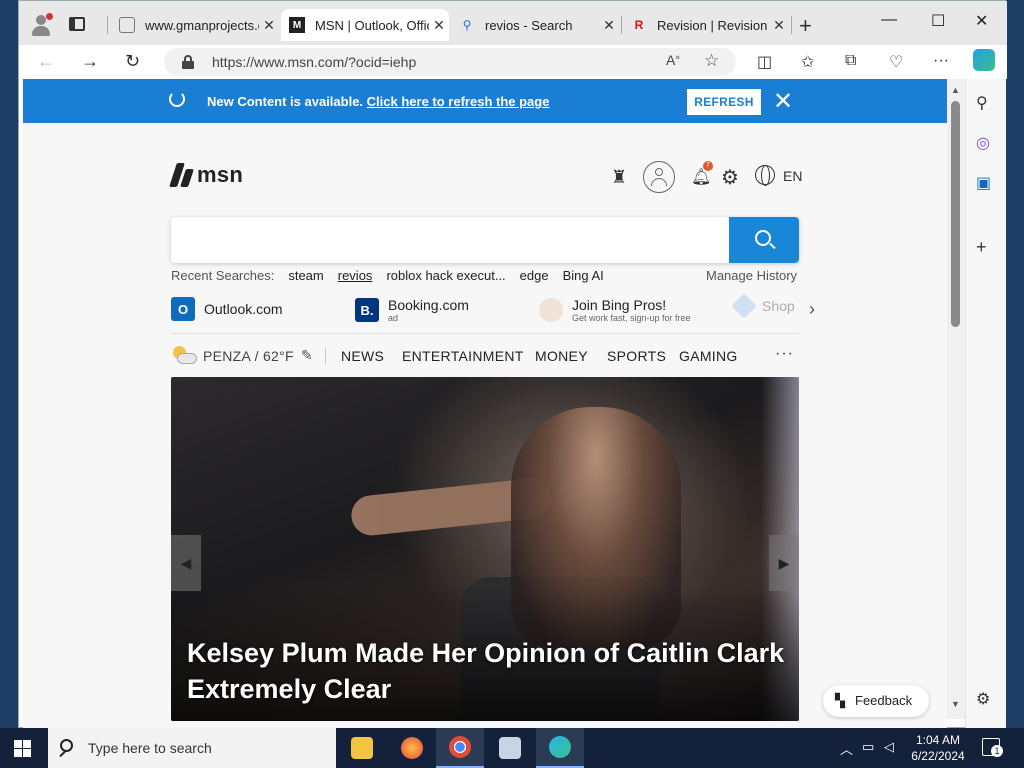 The width and height of the screenshot is (1024, 768). I want to click on language-globe-icon, so click(765, 175).